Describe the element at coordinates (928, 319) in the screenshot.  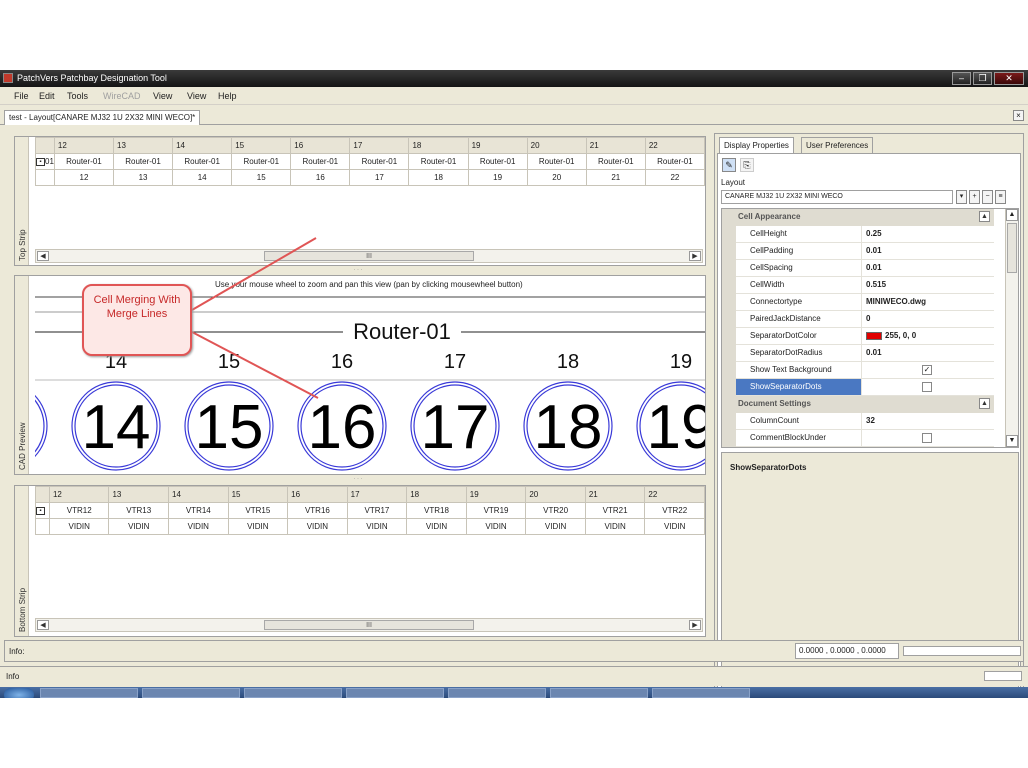
I see `property-value: 0` at that location.